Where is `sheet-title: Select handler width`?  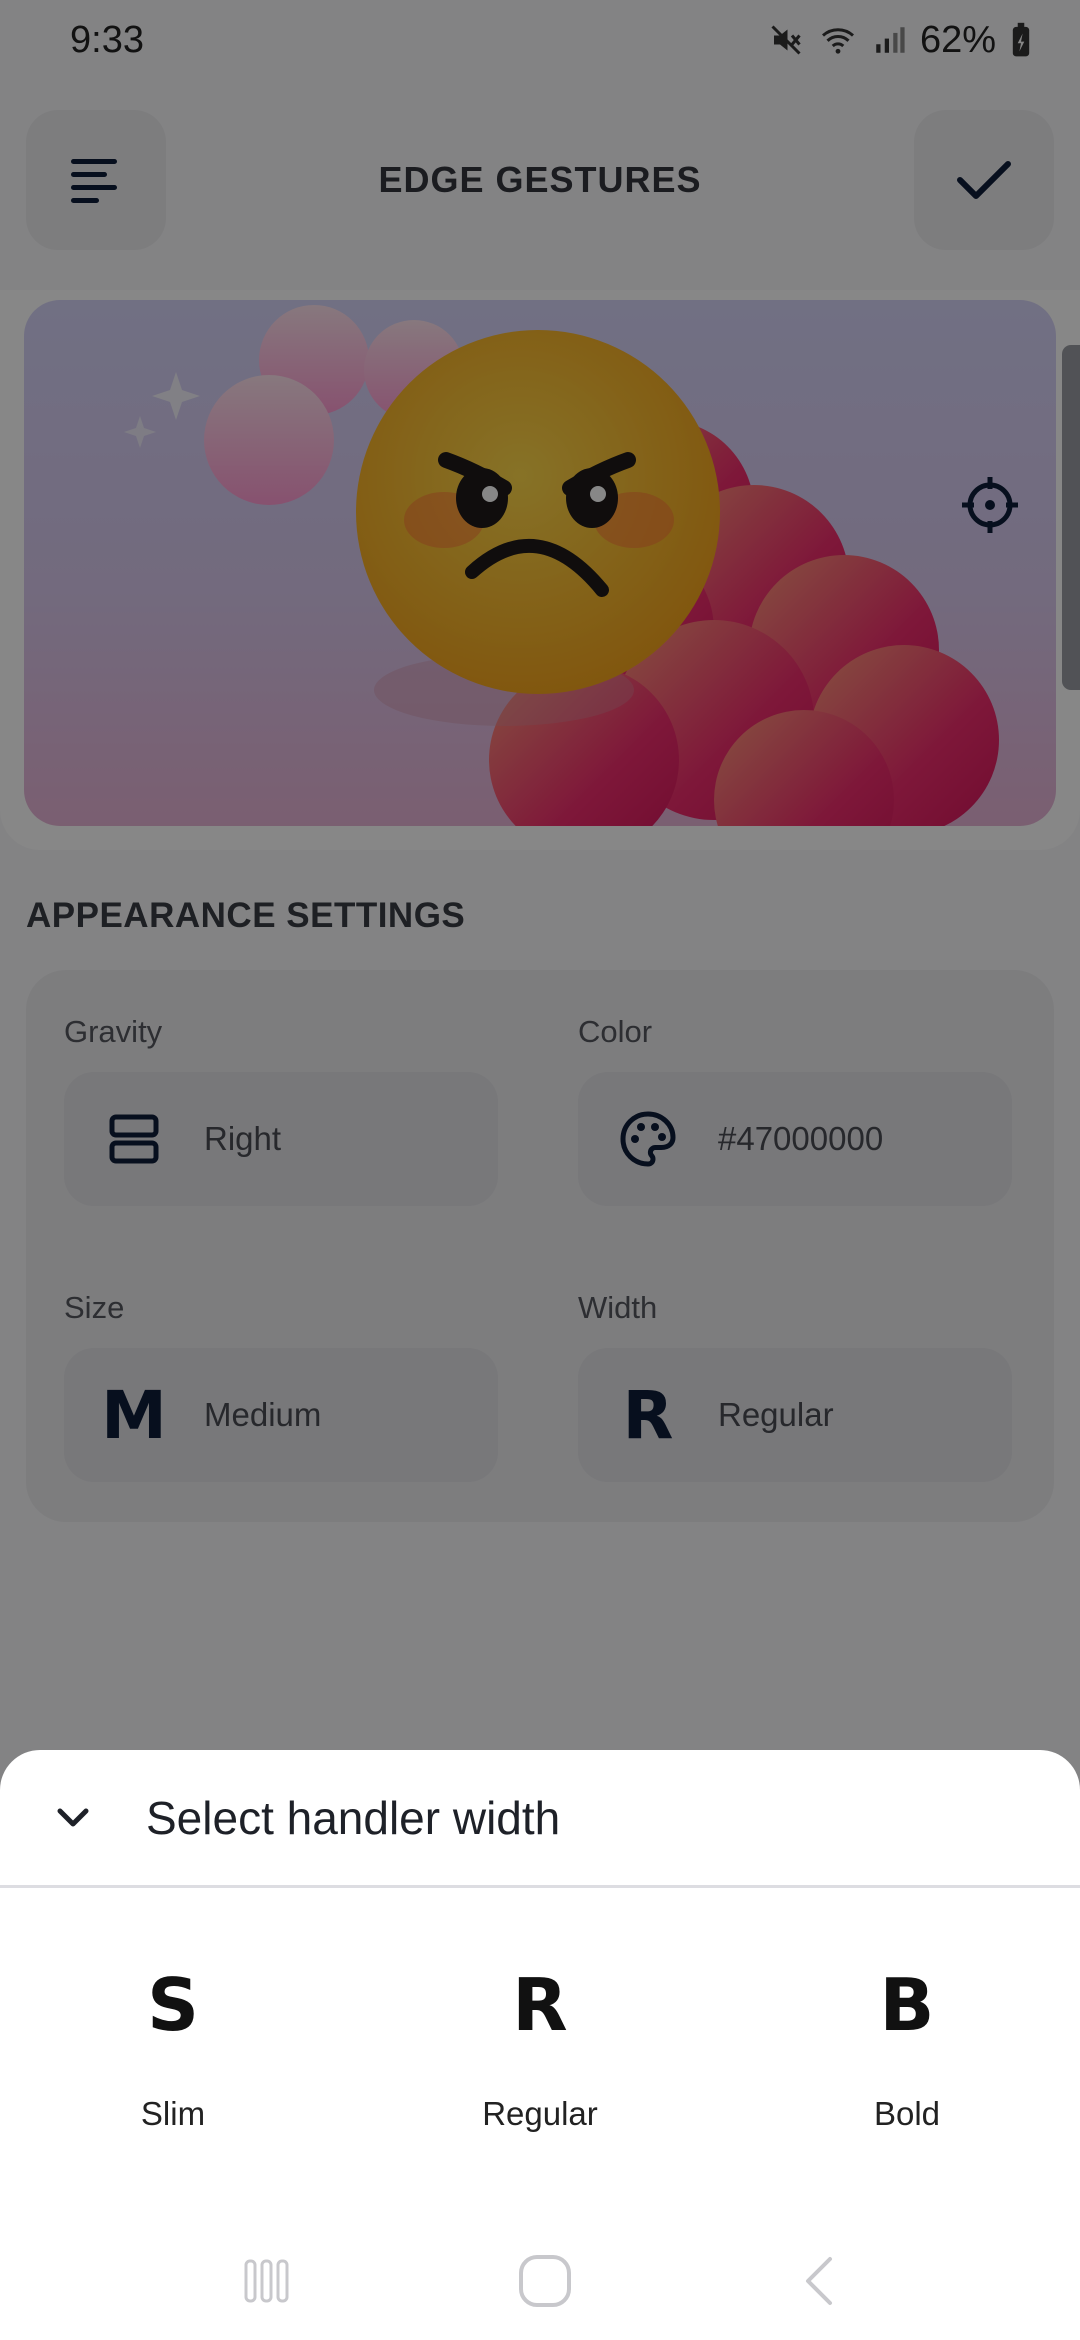
sheet-title: Select handler width is located at coordinates (353, 1817).